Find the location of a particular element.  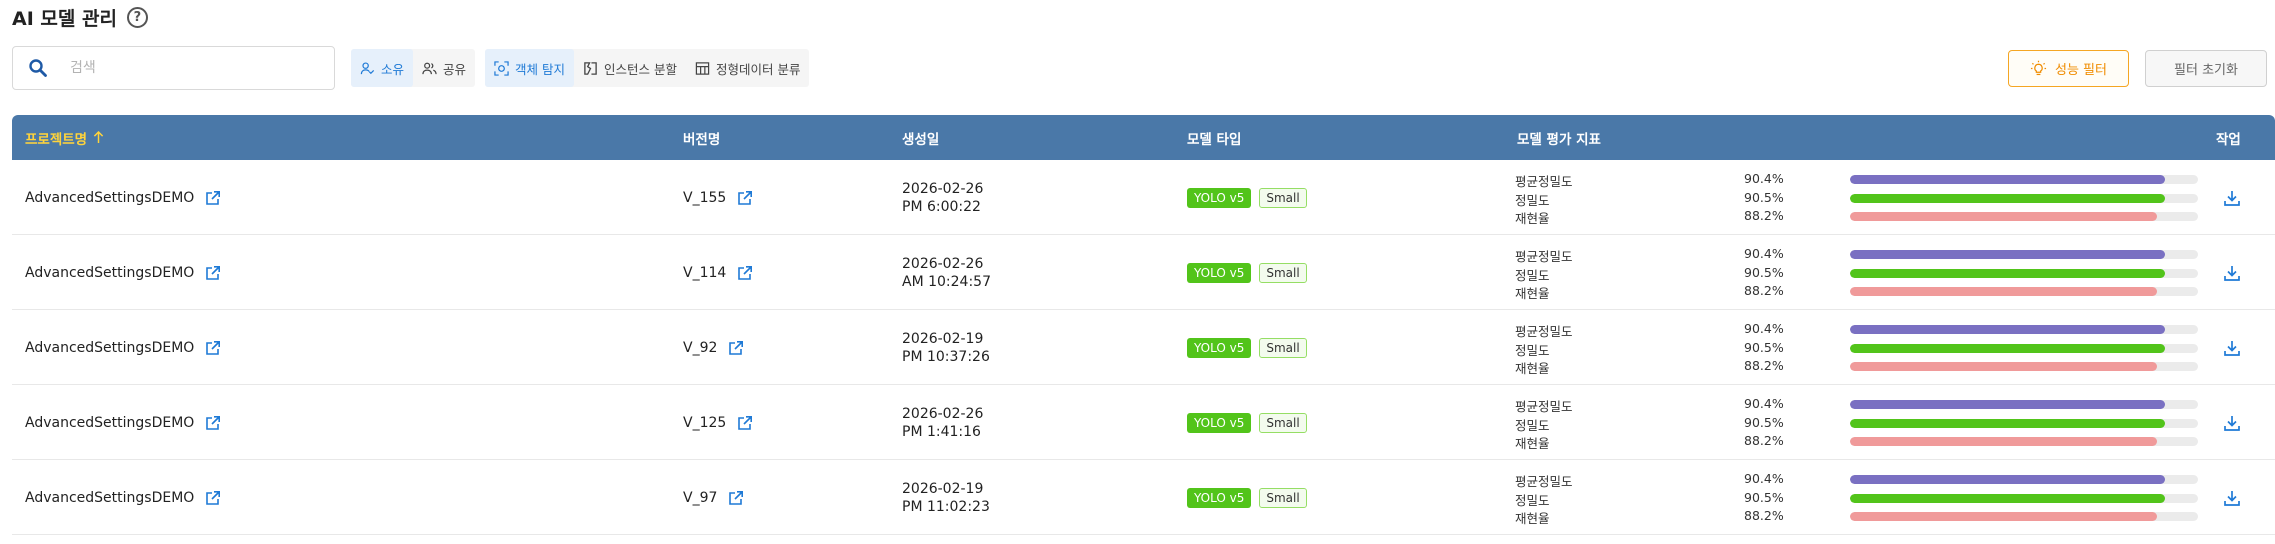

metric-label: 정밀도 is located at coordinates (1532, 425).